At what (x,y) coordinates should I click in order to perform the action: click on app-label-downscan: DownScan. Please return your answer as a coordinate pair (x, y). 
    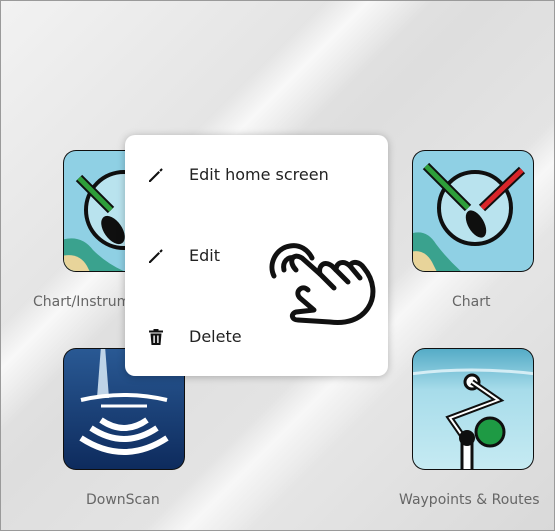
    Looking at the image, I should click on (123, 500).